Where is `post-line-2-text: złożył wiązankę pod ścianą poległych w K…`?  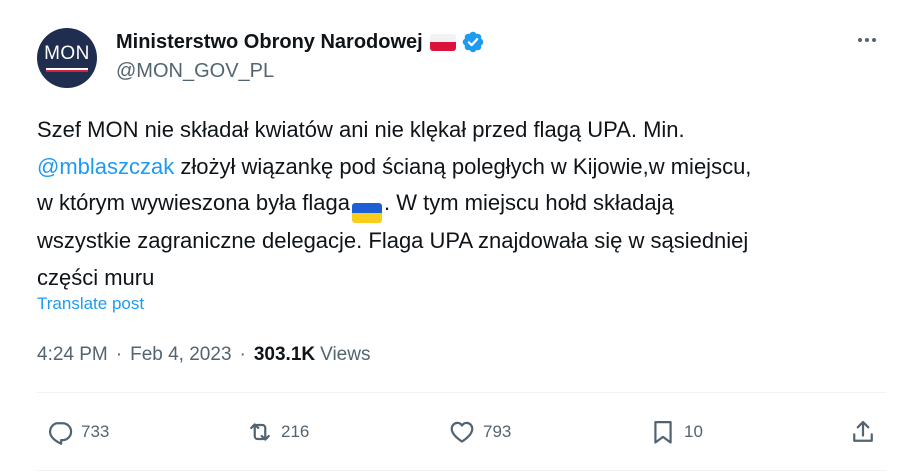
post-line-2-text: złożył wiązankę pod ścianą poległych w K… is located at coordinates (463, 166).